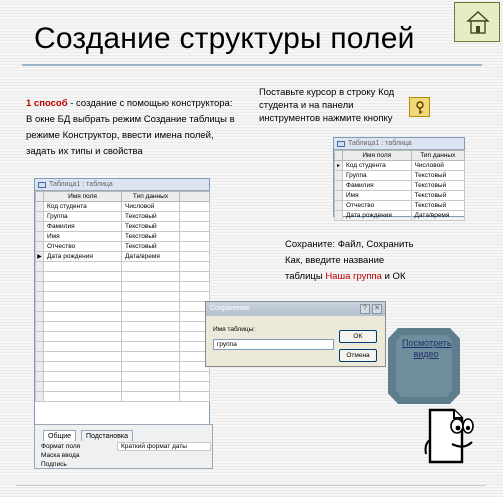 This screenshot has height=497, width=503. Describe the element at coordinates (424, 366) in the screenshot. I see `watch-video-button: Посмотреть видео` at that location.